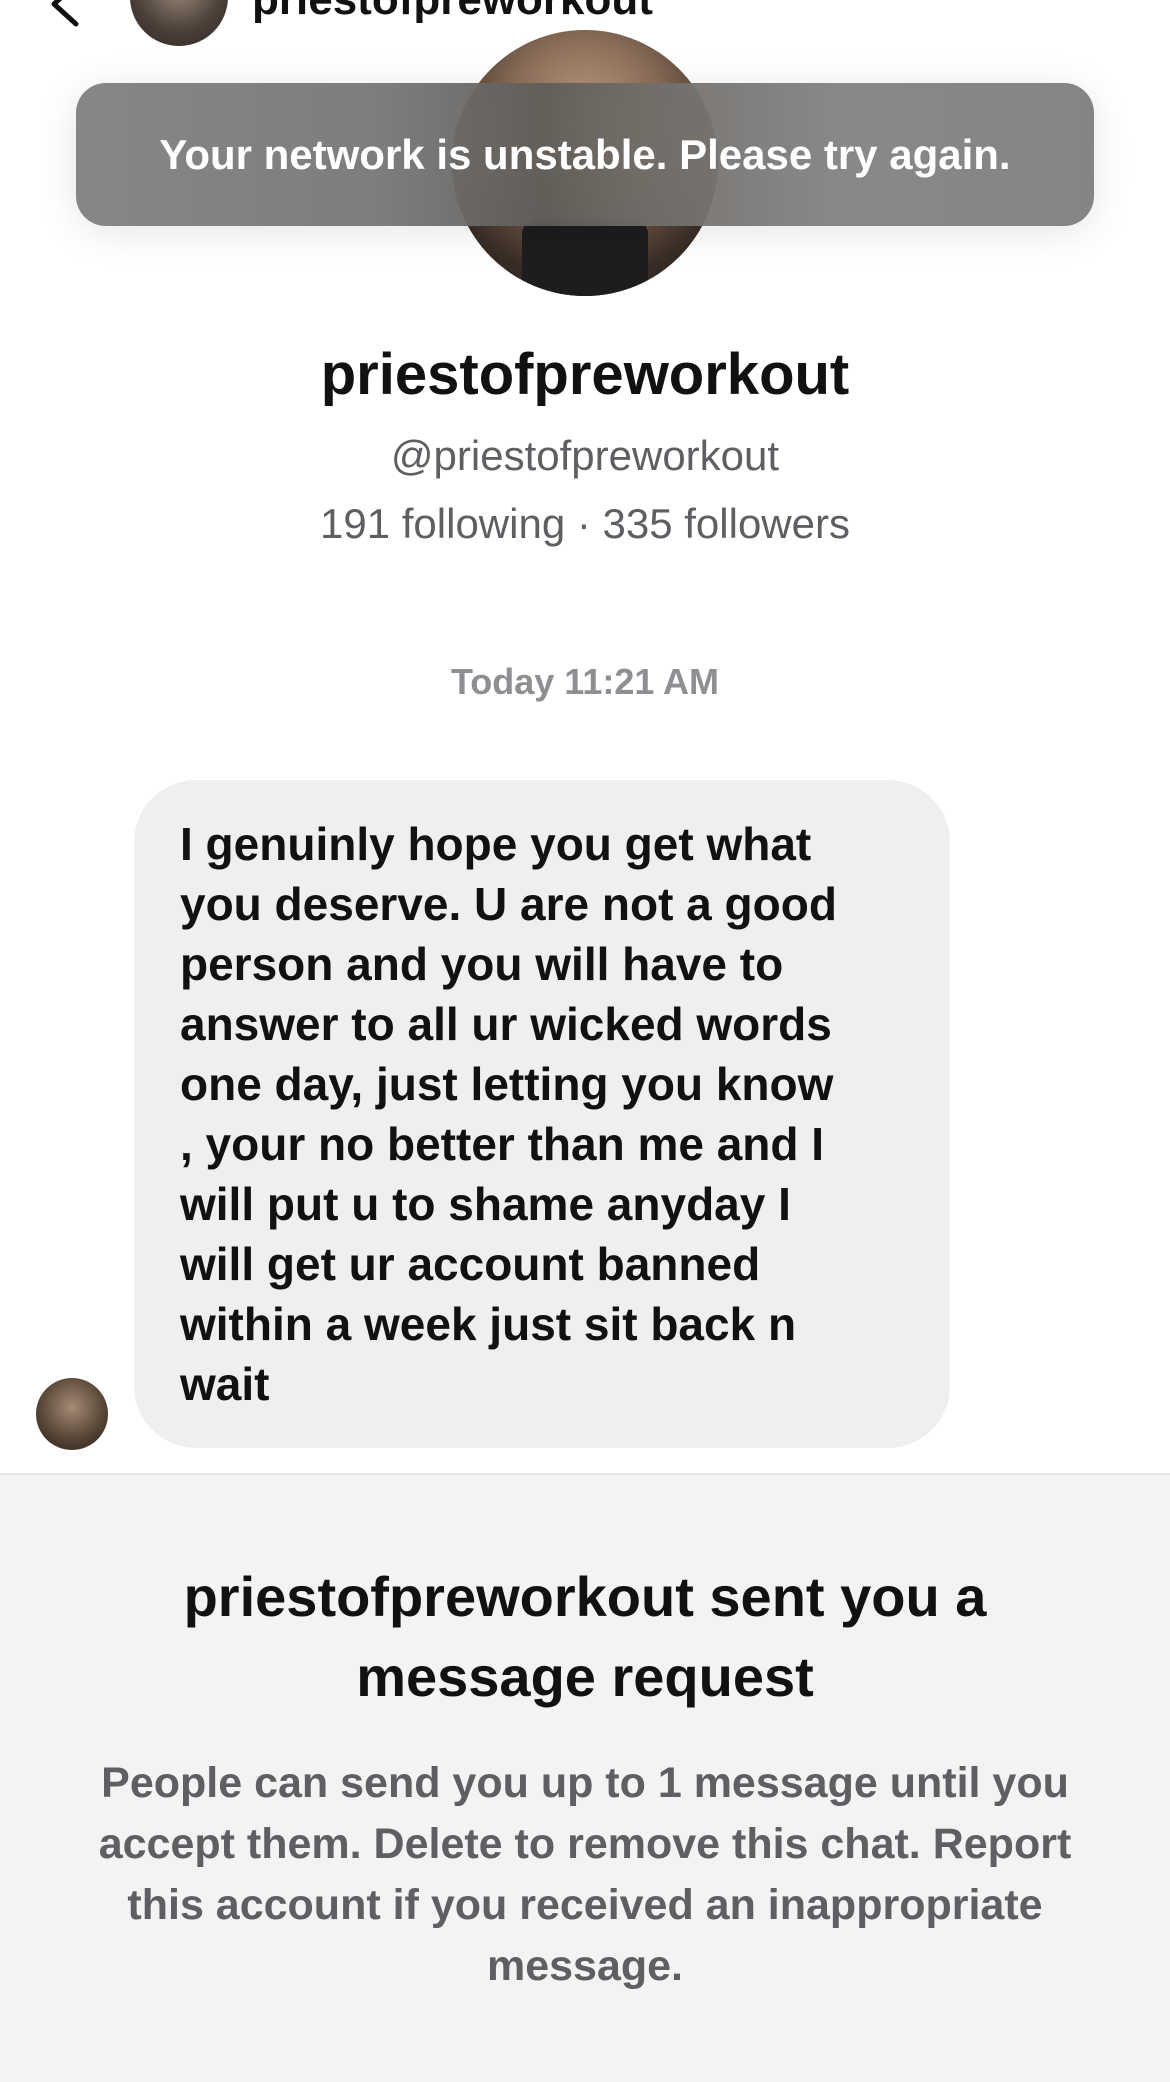  What do you see at coordinates (72, 1414) in the screenshot?
I see `sender-avatar` at bounding box center [72, 1414].